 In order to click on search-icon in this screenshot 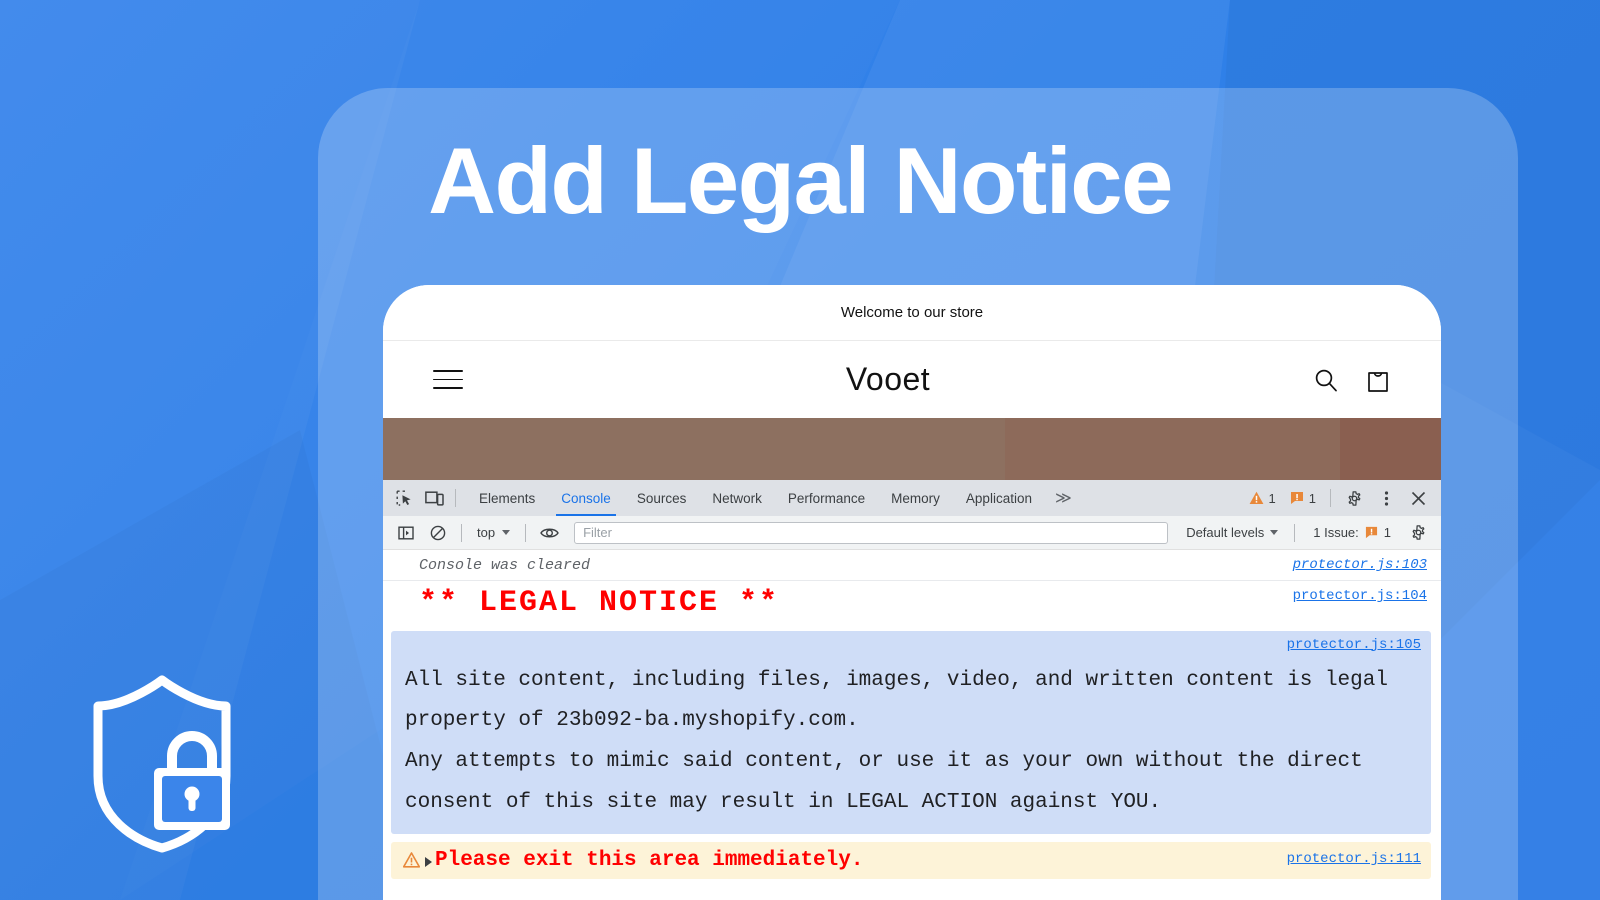, I will do `click(1326, 380)`.